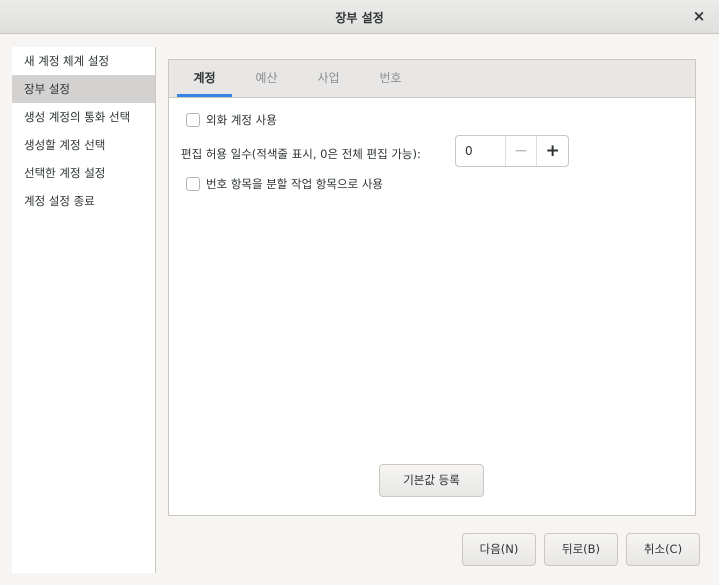 This screenshot has height=585, width=719. Describe the element at coordinates (520, 151) in the screenshot. I see `decrement-button: −` at that location.